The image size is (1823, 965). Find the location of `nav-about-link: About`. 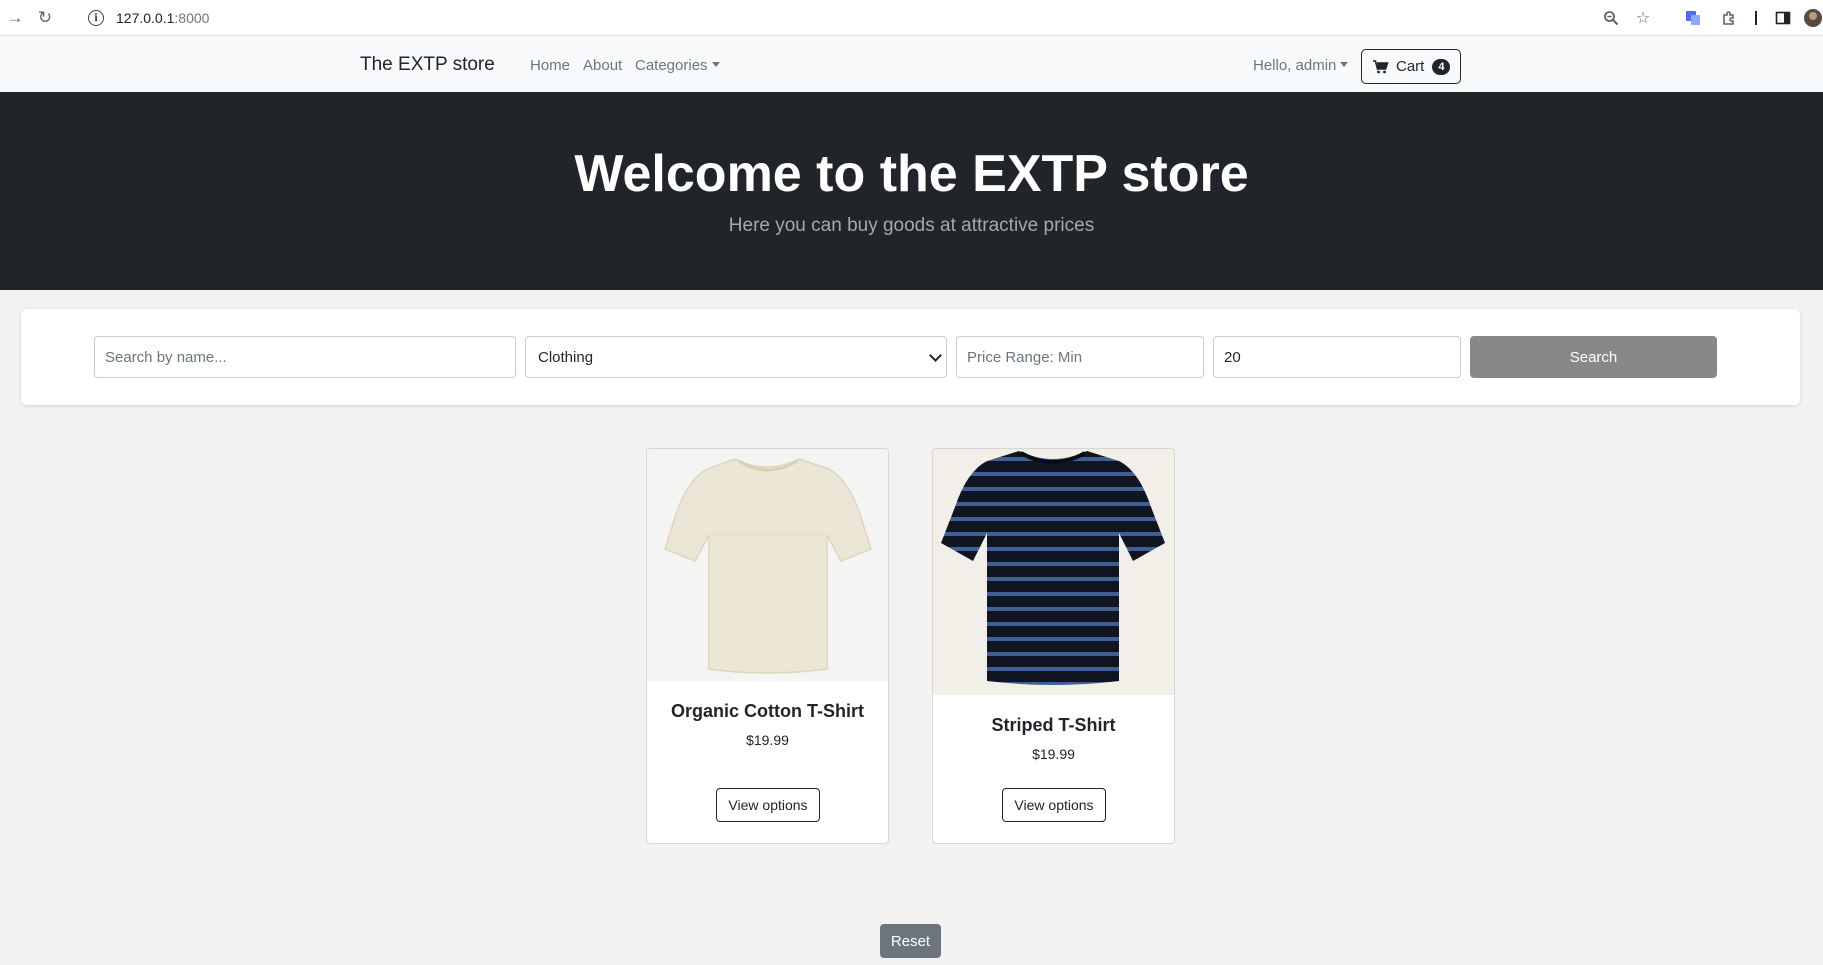

nav-about-link: About is located at coordinates (602, 65).